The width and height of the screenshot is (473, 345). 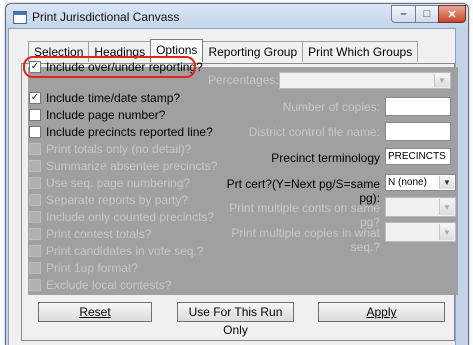 I want to click on minimize-icon: –, so click(x=403, y=14).